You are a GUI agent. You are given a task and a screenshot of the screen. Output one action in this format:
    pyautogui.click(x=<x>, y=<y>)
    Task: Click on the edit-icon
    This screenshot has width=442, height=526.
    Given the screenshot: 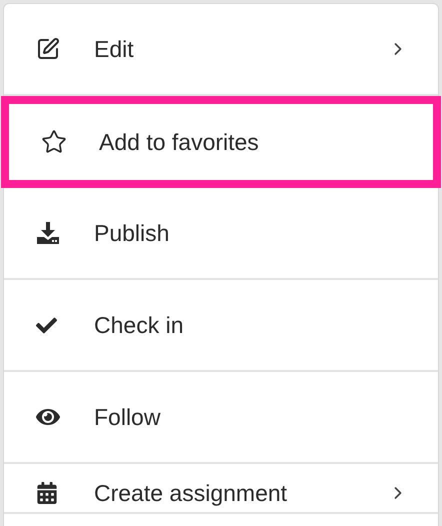 What is the action you would take?
    pyautogui.click(x=48, y=49)
    